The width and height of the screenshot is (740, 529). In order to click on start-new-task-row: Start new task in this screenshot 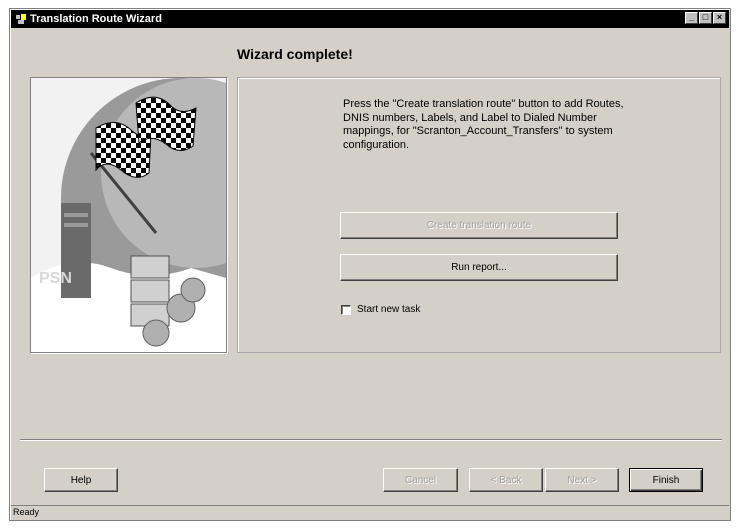, I will do `click(380, 309)`.